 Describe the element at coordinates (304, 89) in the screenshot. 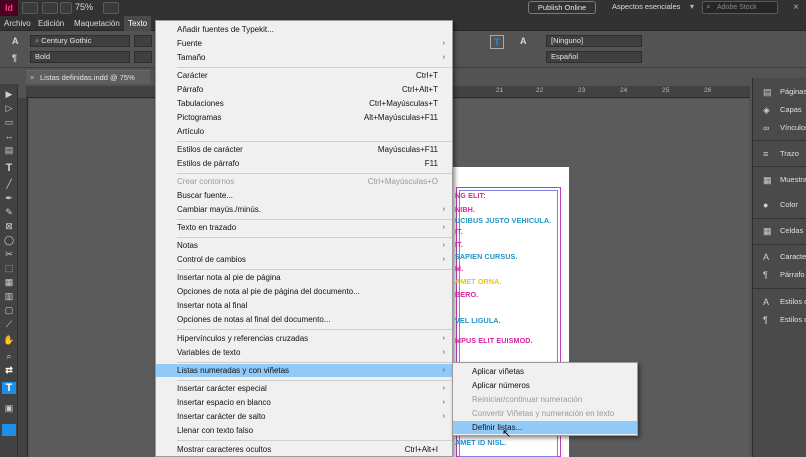

I see `menu-item-parrafo: Párrafo Ctrl+Alt+T` at that location.